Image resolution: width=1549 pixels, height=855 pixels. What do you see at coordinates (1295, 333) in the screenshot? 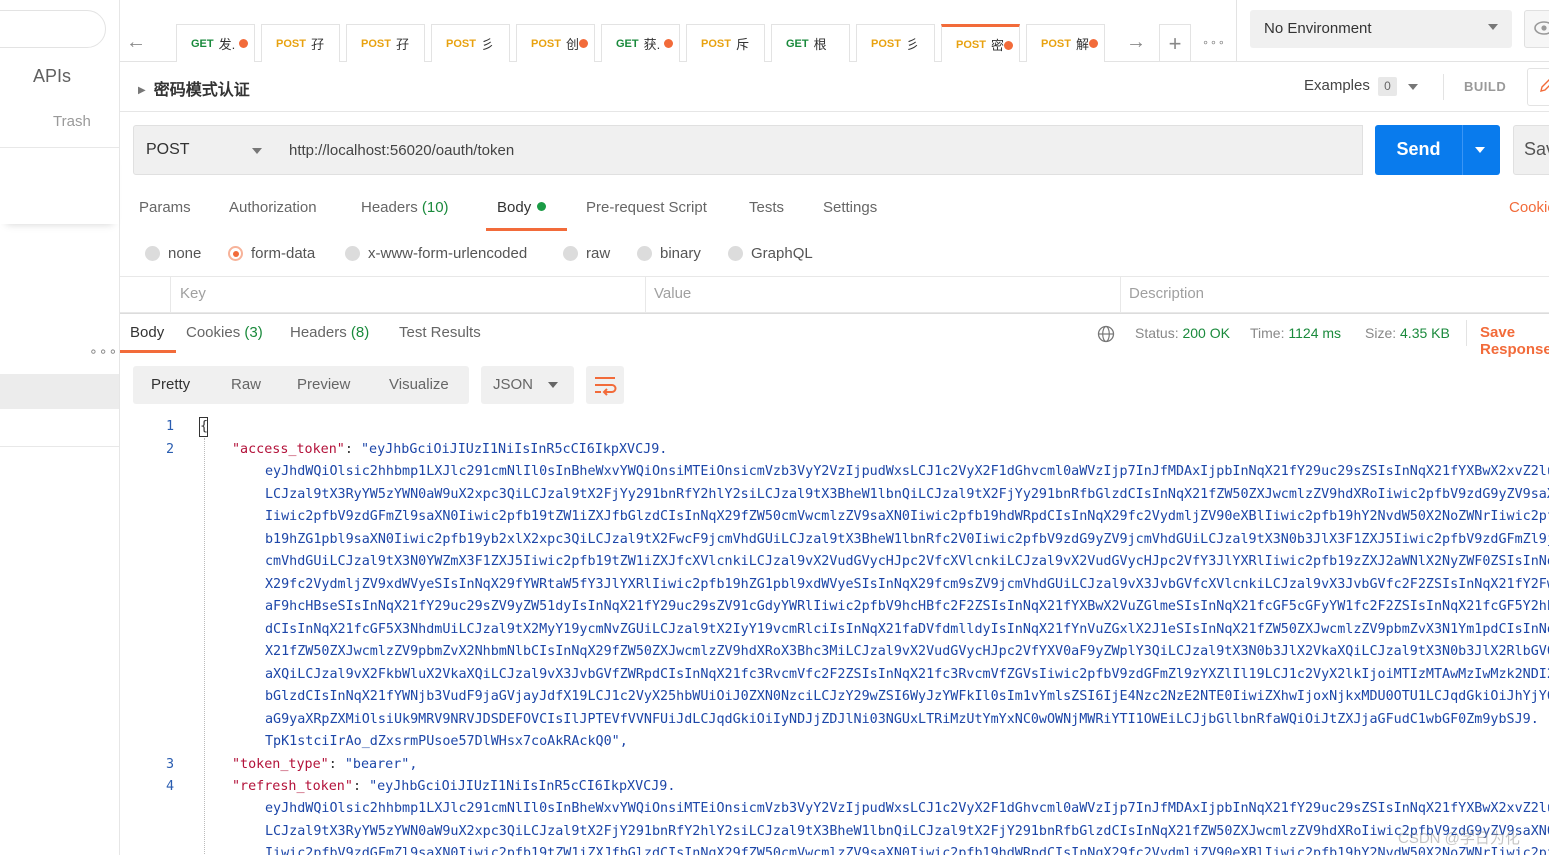
I see `response-time: Time: 1124 ms` at bounding box center [1295, 333].